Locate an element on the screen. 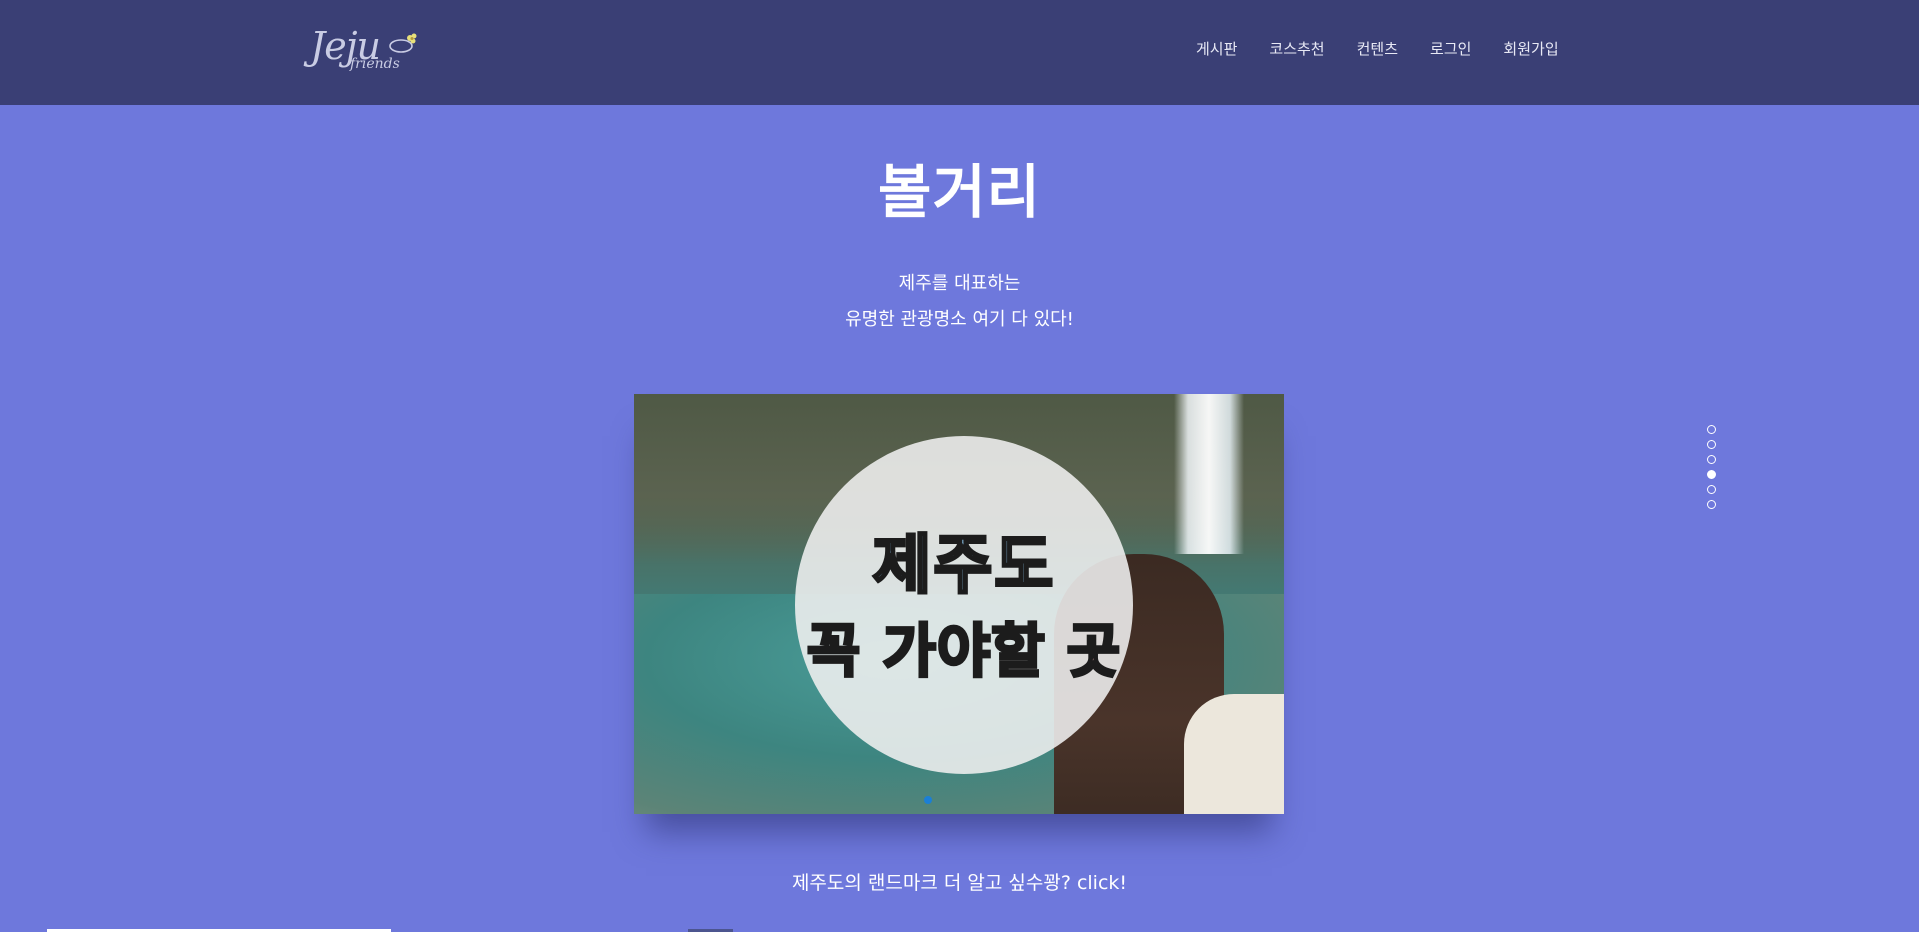 This screenshot has width=1919, height=932. landmark-link: 제주도의 랜드마크 더 알고 싶수꽝? click! is located at coordinates (959, 881).